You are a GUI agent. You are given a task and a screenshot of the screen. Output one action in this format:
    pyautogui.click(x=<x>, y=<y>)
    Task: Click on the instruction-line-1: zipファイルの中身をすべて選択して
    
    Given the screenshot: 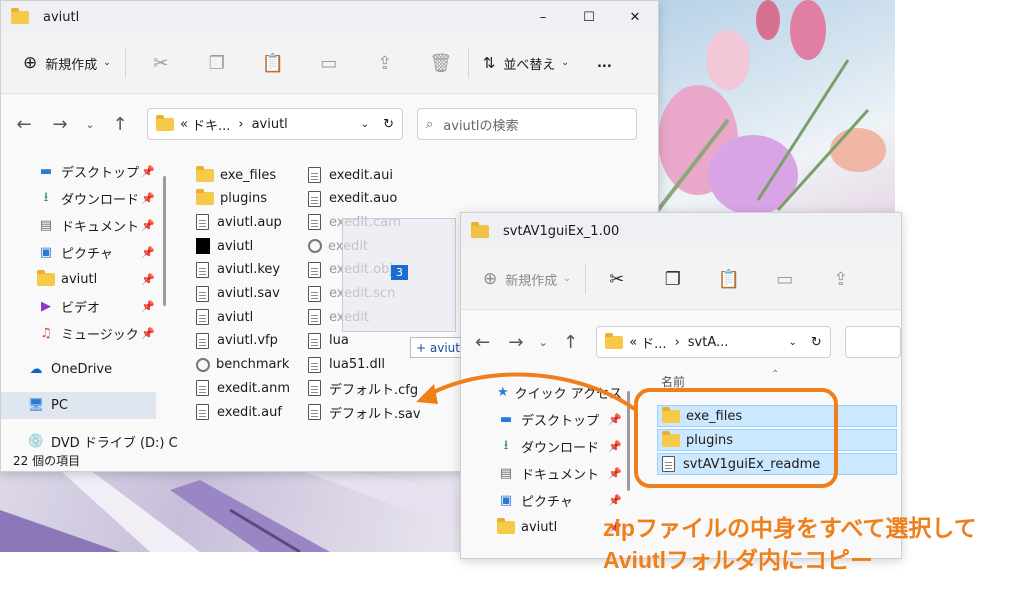 What is the action you would take?
    pyautogui.click(x=790, y=528)
    